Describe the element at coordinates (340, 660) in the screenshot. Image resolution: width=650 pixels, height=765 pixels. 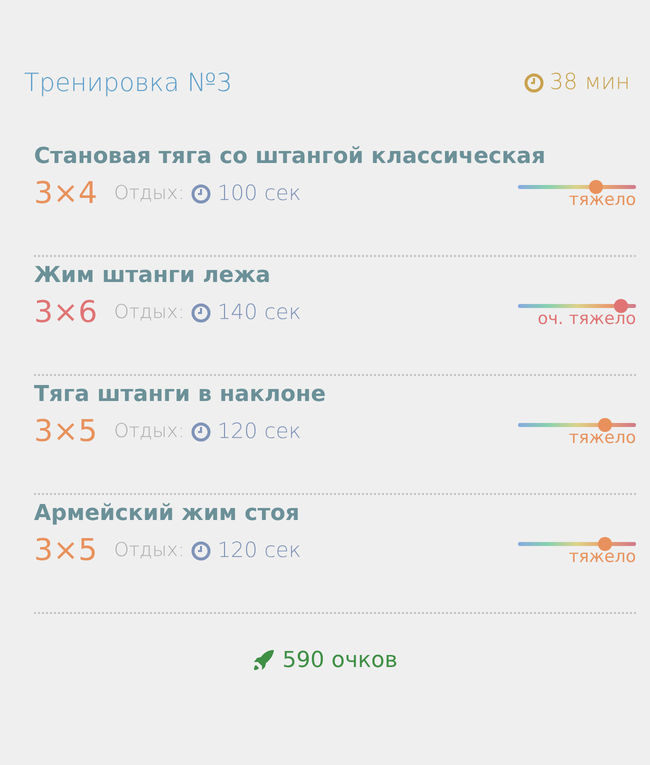
I see `points-total: 590 очков` at that location.